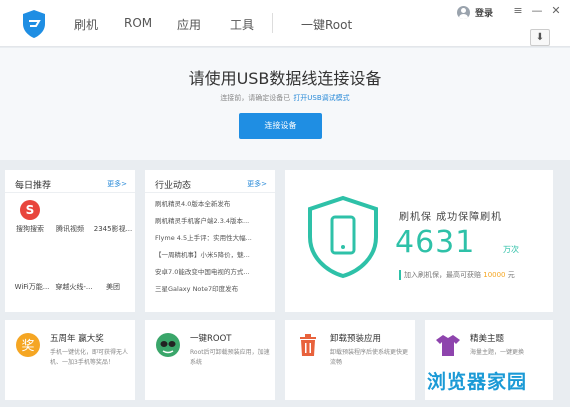  Describe the element at coordinates (285, 23) in the screenshot. I see `top-bar: 刷机 ROM 应用 工具 一键Root 登录 ≡ — ✕ ⬇` at that location.